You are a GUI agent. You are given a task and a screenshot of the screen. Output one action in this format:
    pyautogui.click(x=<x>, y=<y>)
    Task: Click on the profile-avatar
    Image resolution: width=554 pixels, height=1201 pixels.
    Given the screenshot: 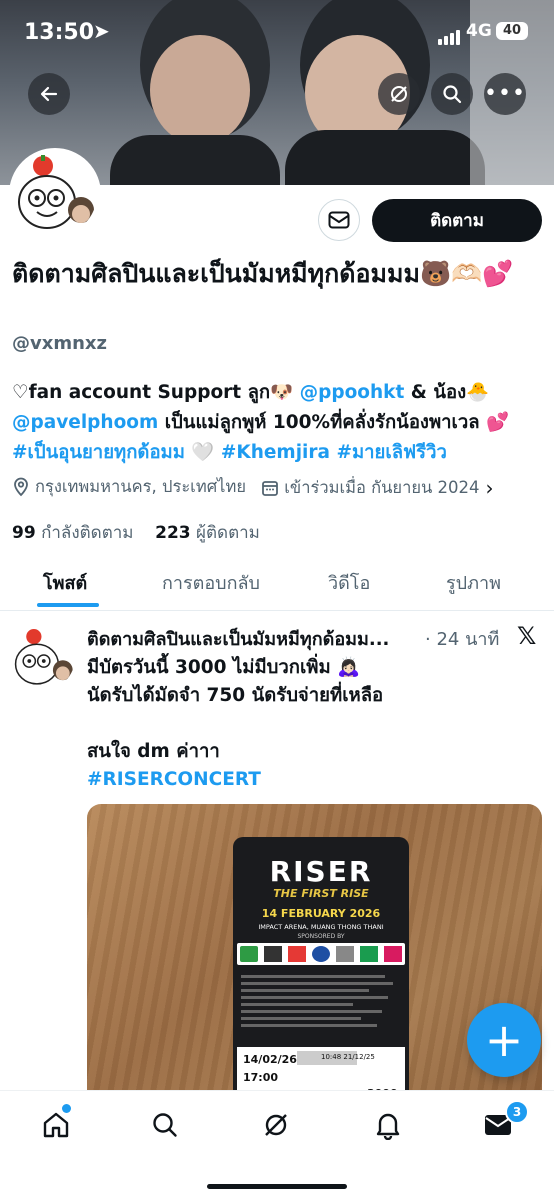 What is the action you would take?
    pyautogui.click(x=55, y=194)
    